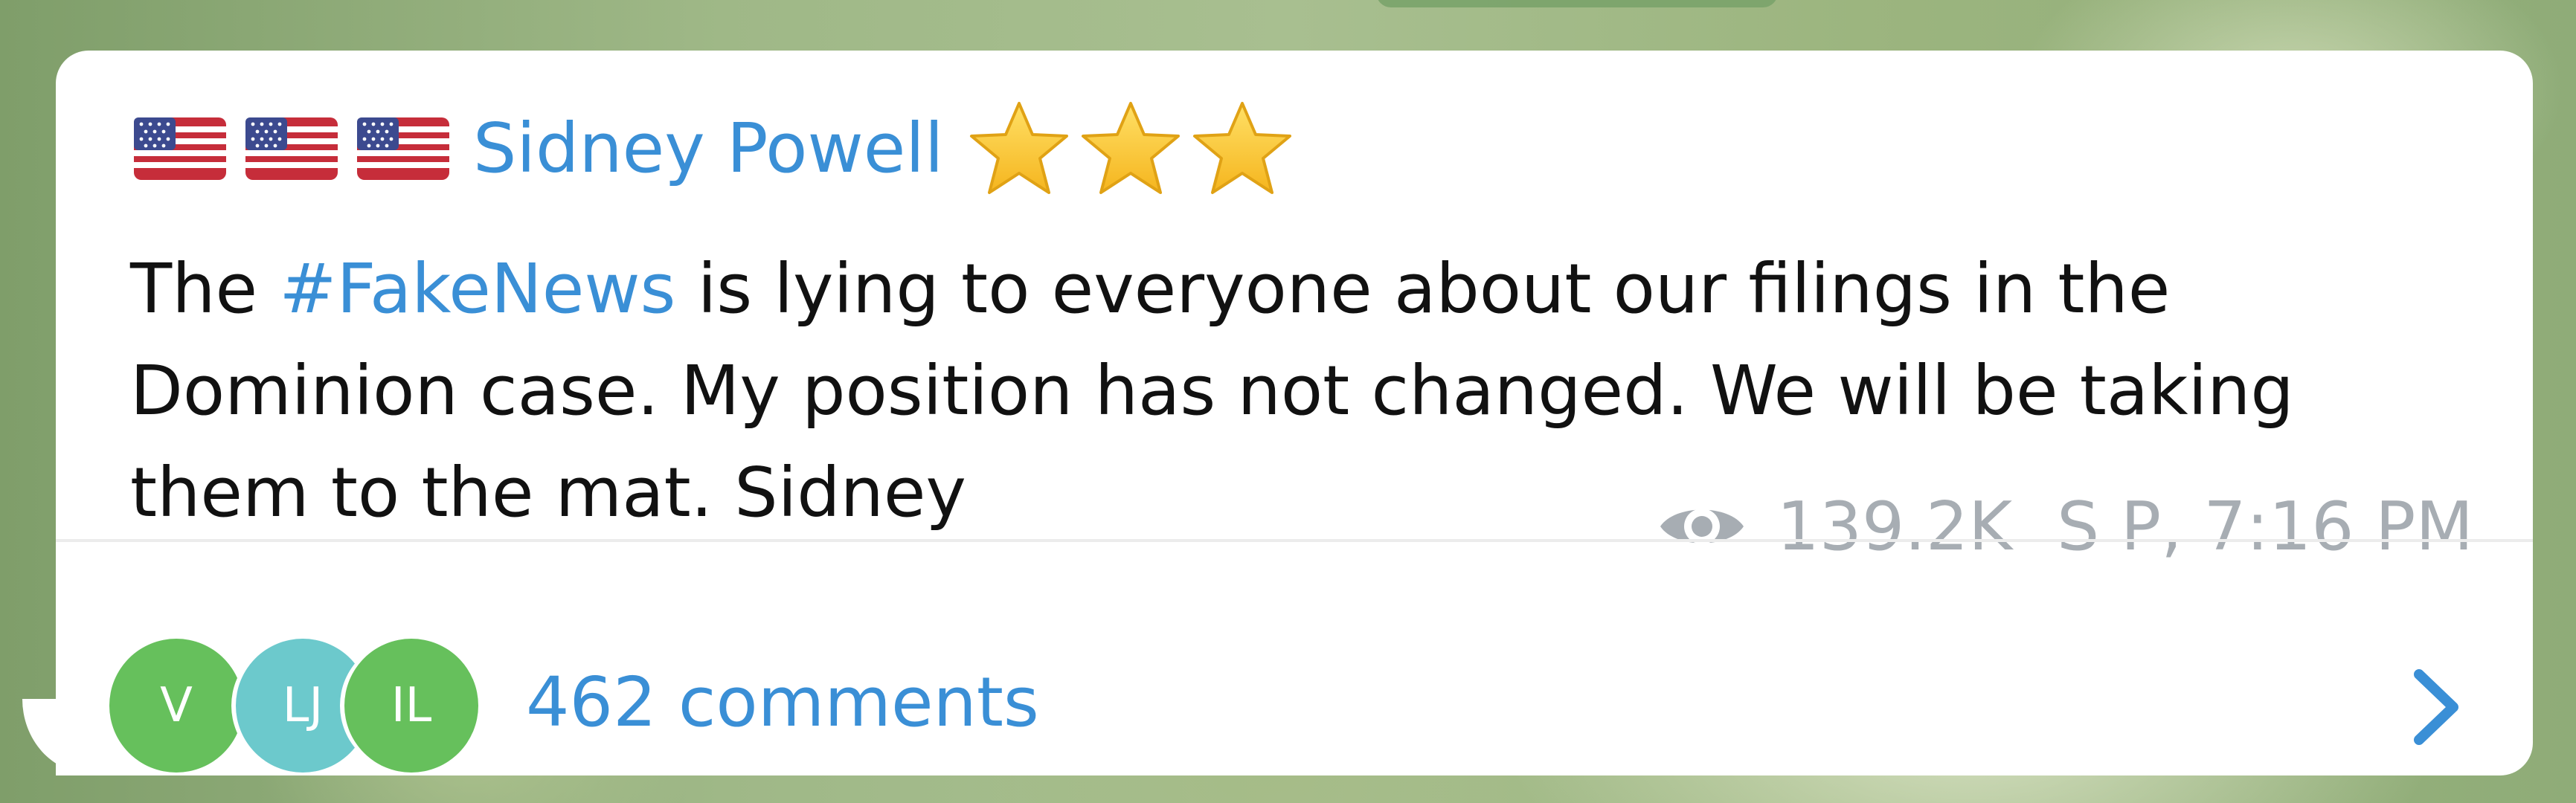 The width and height of the screenshot is (2576, 803). What do you see at coordinates (708, 149) in the screenshot?
I see `author-name: Sidney Powell` at bounding box center [708, 149].